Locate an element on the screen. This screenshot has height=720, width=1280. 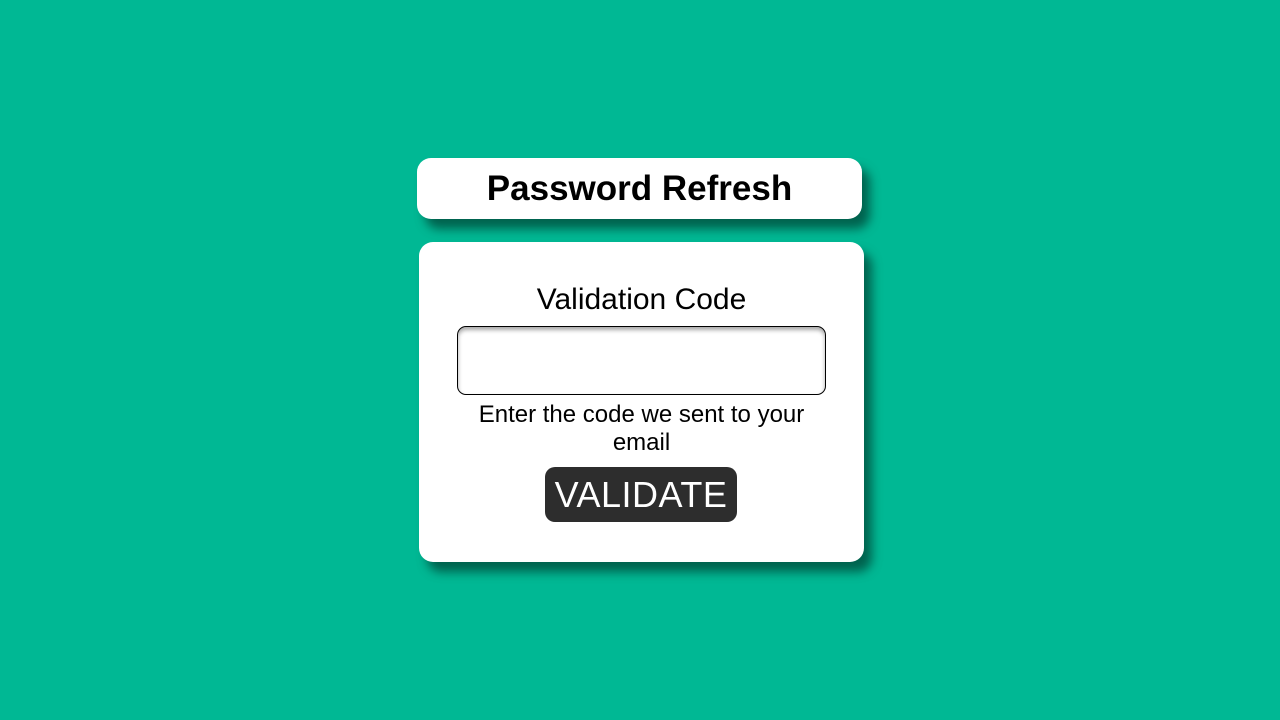
validate-button: VALIDATE is located at coordinates (641, 494).